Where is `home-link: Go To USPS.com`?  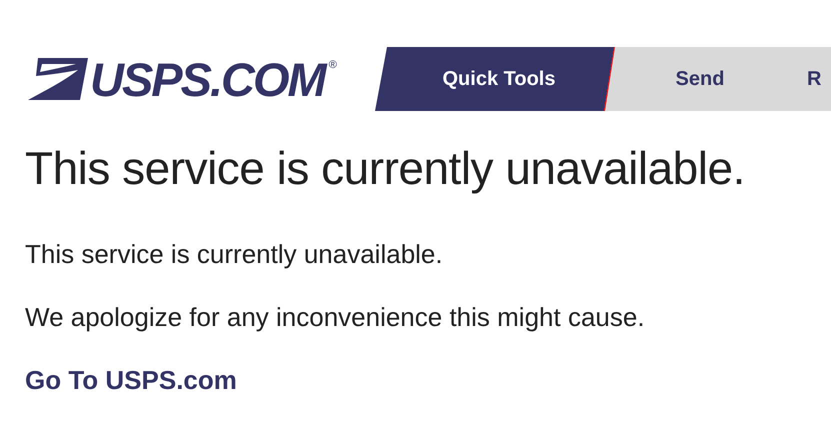 home-link: Go To USPS.com is located at coordinates (131, 380).